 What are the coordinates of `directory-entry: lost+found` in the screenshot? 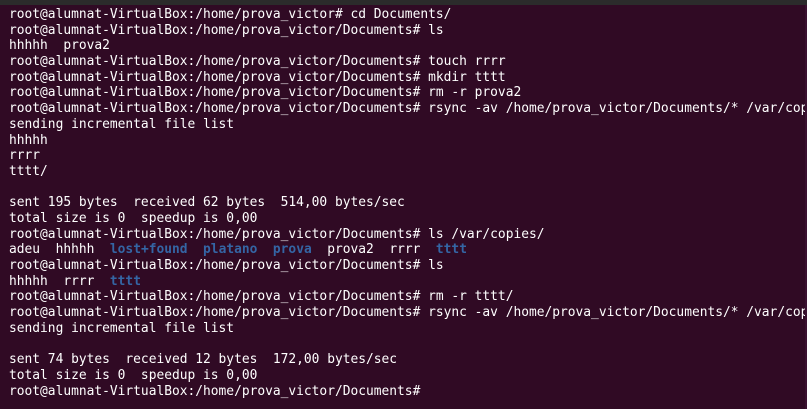 It's located at (148, 250).